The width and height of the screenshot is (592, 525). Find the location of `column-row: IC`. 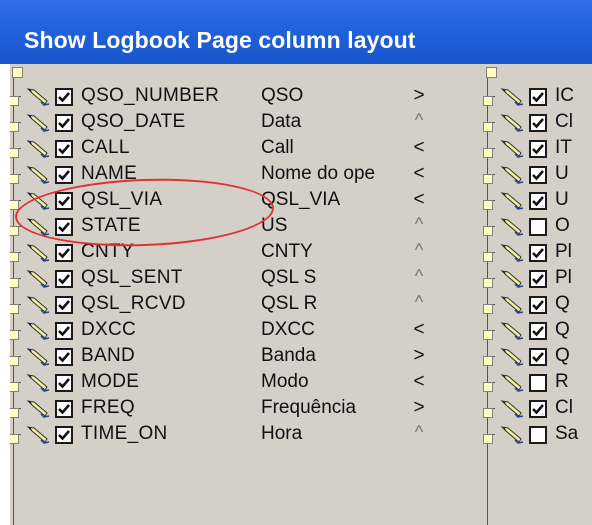

column-row: IC is located at coordinates (537, 97).